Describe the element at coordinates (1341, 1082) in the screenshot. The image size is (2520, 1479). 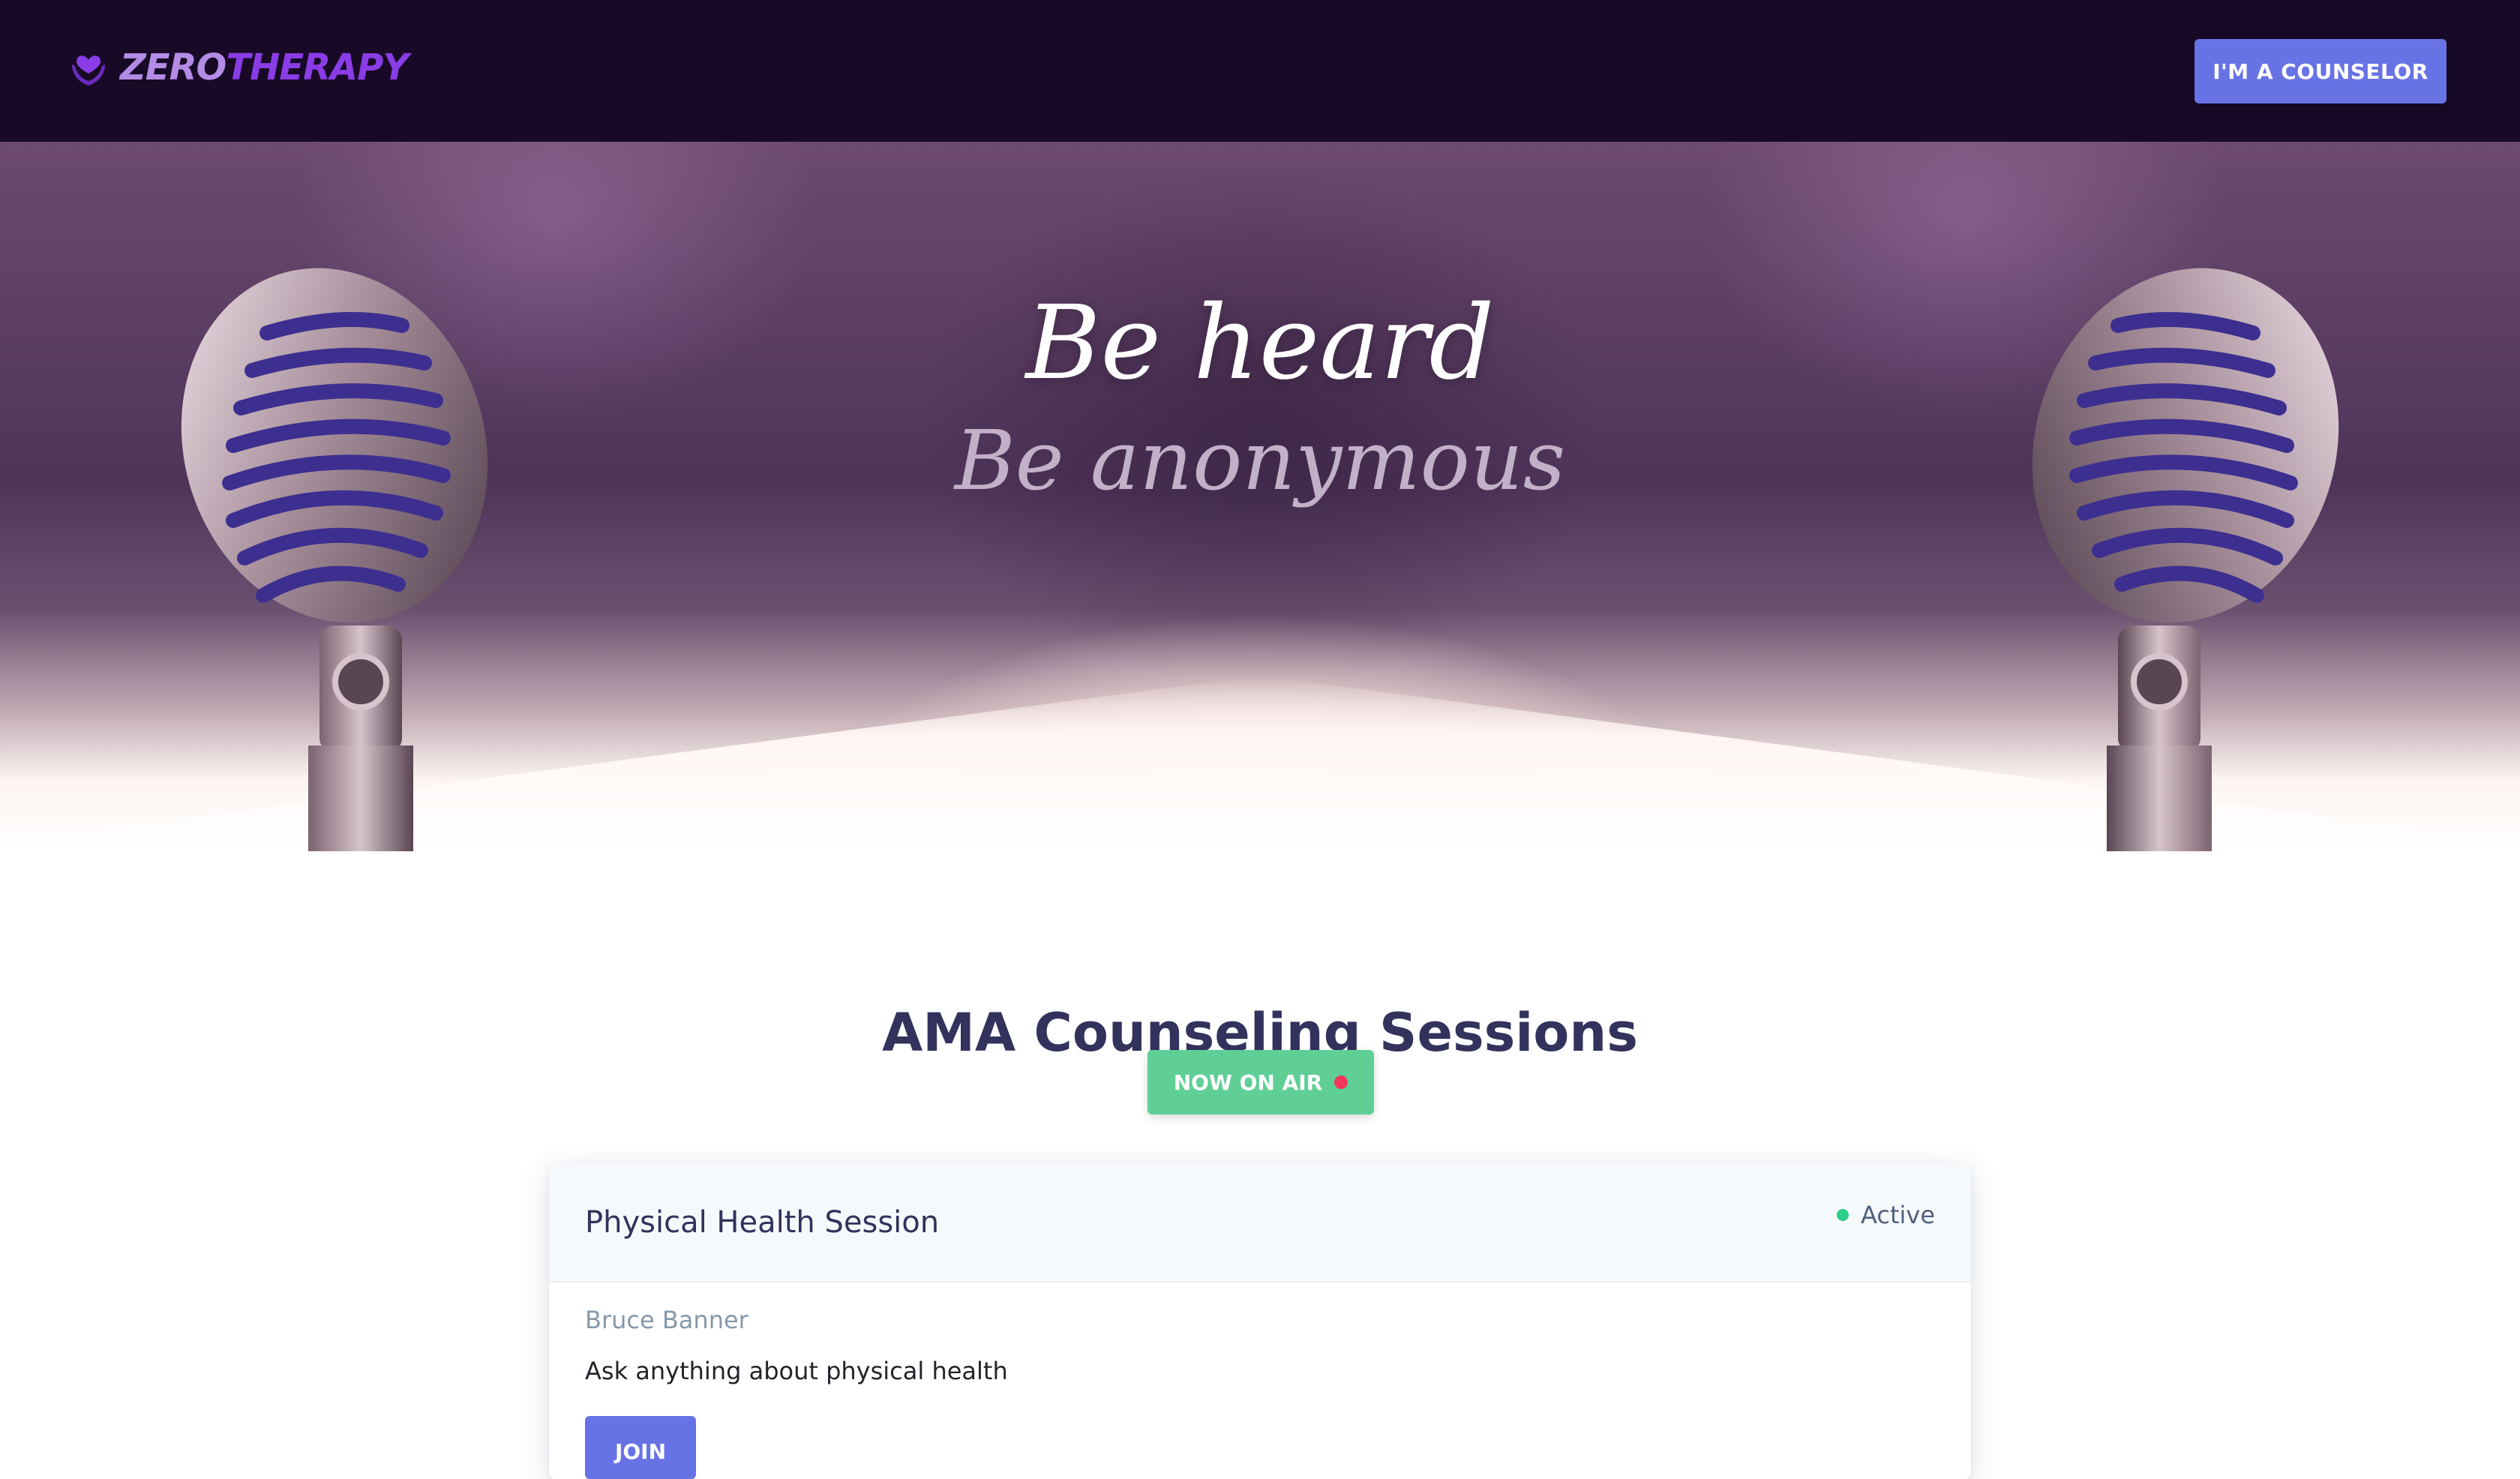
I see `red-dot-icon` at that location.